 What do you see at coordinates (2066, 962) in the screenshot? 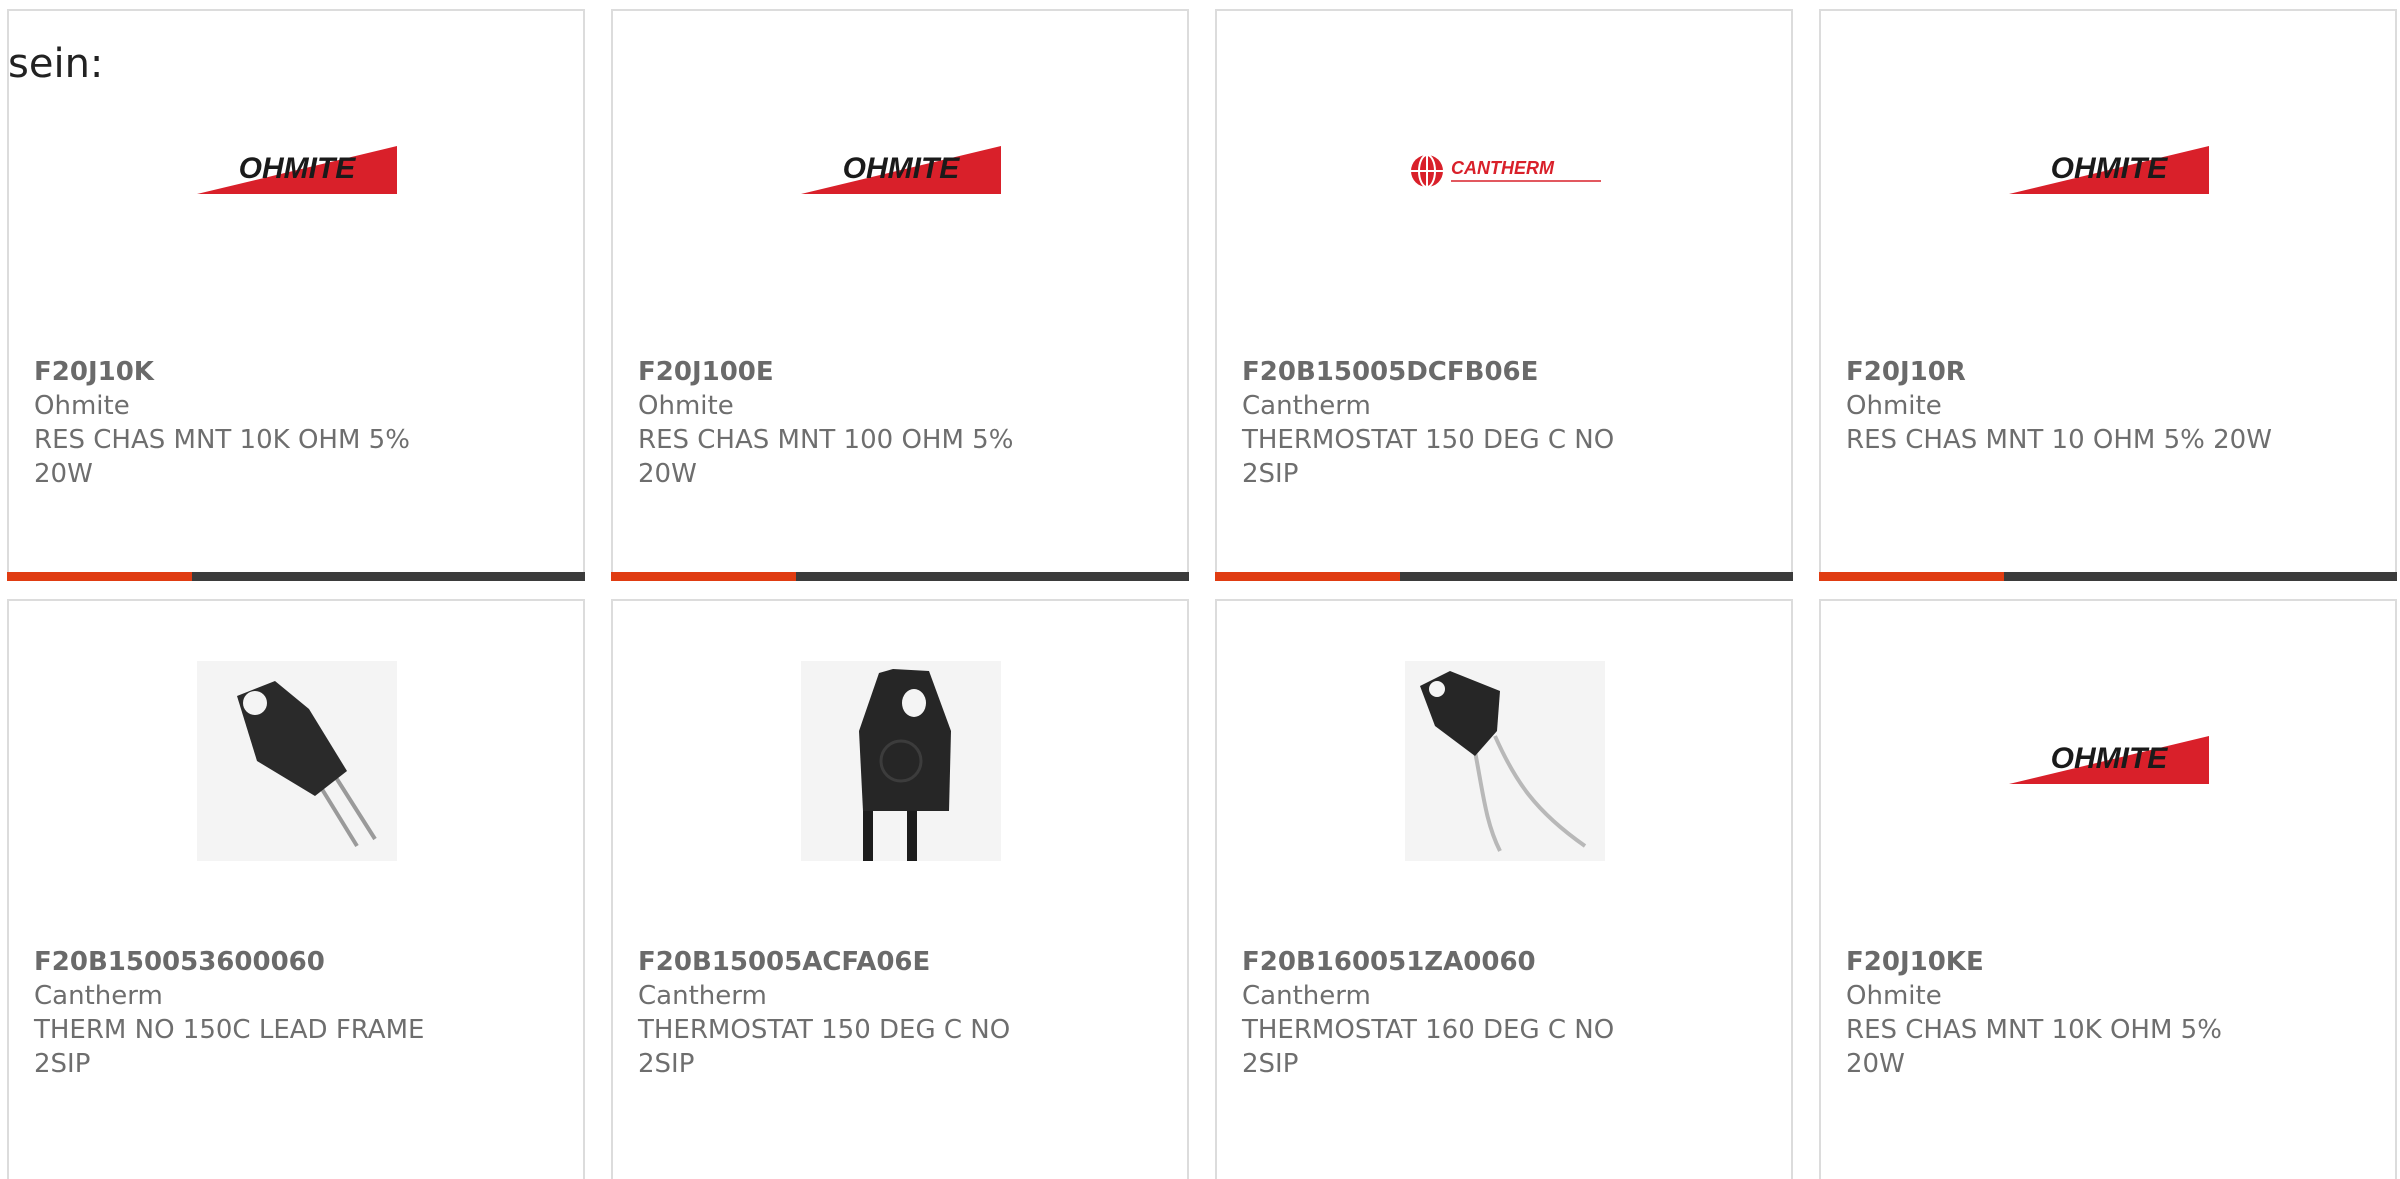
I see `part-number: F20J10KE` at bounding box center [2066, 962].